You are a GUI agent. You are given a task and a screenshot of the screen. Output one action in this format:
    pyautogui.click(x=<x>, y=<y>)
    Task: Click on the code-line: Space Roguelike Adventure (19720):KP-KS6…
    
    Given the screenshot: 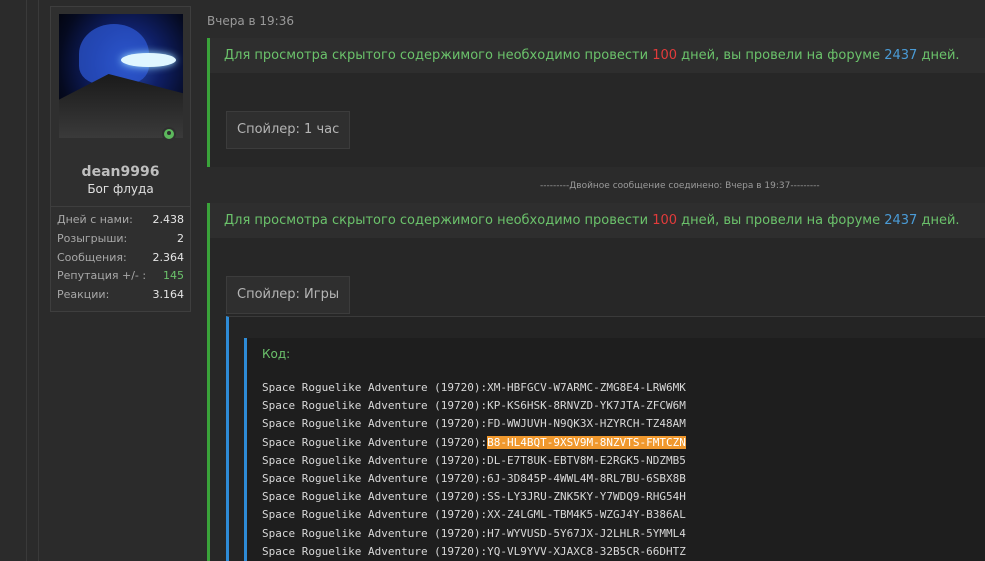 What is the action you would take?
    pyautogui.click(x=474, y=406)
    